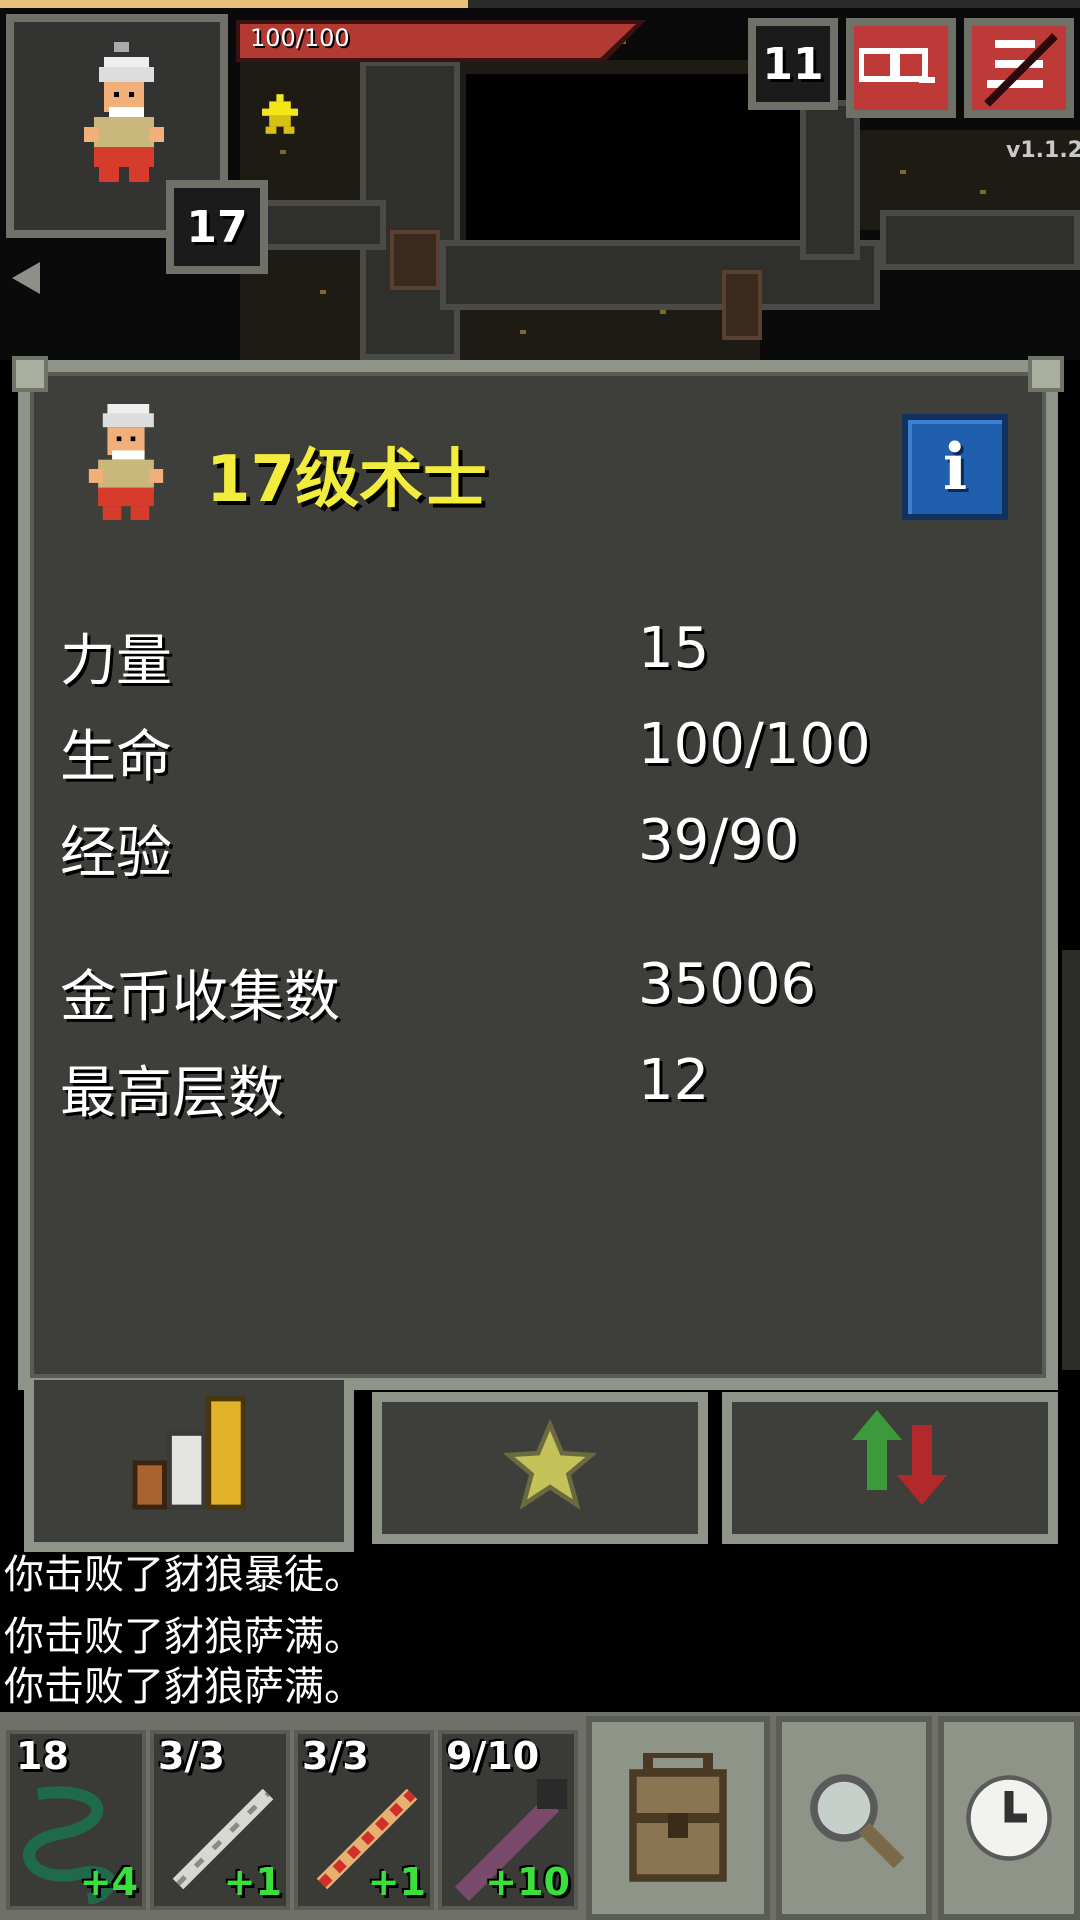 The image size is (1080, 1920). Describe the element at coordinates (220, 1820) in the screenshot. I see `quickslot-2: 3/3 +1` at that location.